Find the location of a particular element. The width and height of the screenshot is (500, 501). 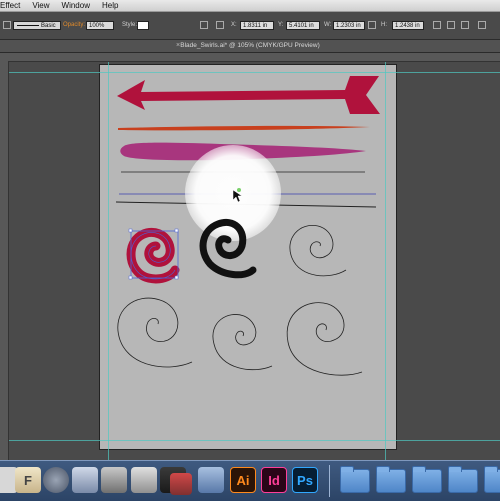

photobooth-icon is located at coordinates (114, 480).